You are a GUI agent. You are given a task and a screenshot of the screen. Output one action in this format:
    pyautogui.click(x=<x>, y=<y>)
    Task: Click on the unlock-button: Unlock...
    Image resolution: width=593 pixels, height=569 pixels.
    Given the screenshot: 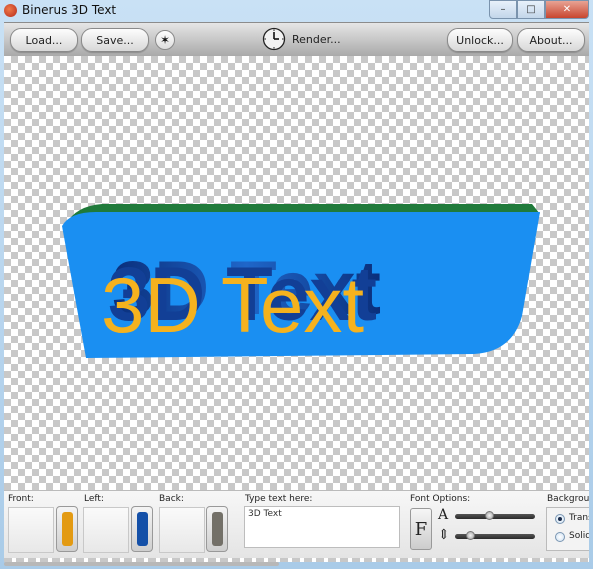 What is the action you would take?
    pyautogui.click(x=480, y=40)
    